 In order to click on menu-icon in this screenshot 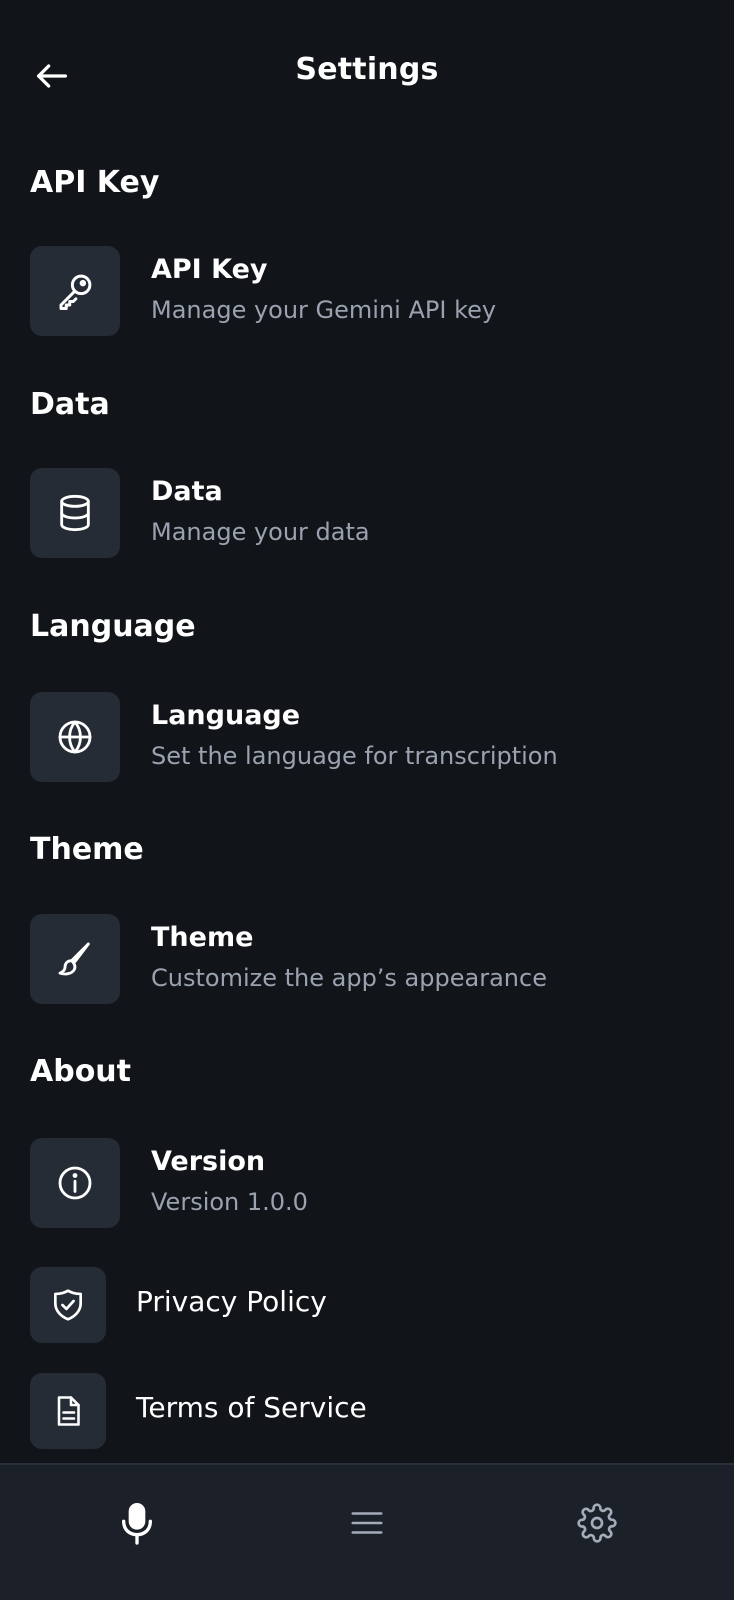, I will do `click(367, 1523)`.